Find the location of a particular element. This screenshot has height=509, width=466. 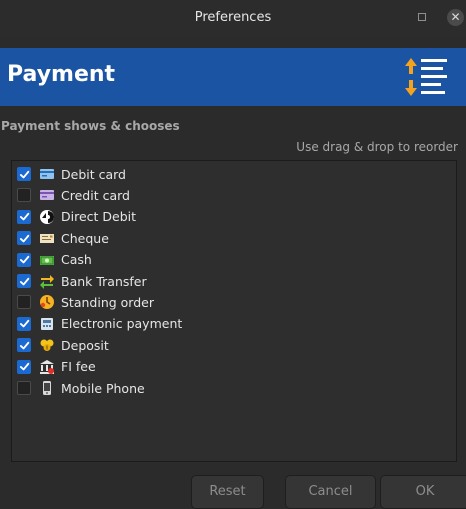

cheque-icon is located at coordinates (47, 238).